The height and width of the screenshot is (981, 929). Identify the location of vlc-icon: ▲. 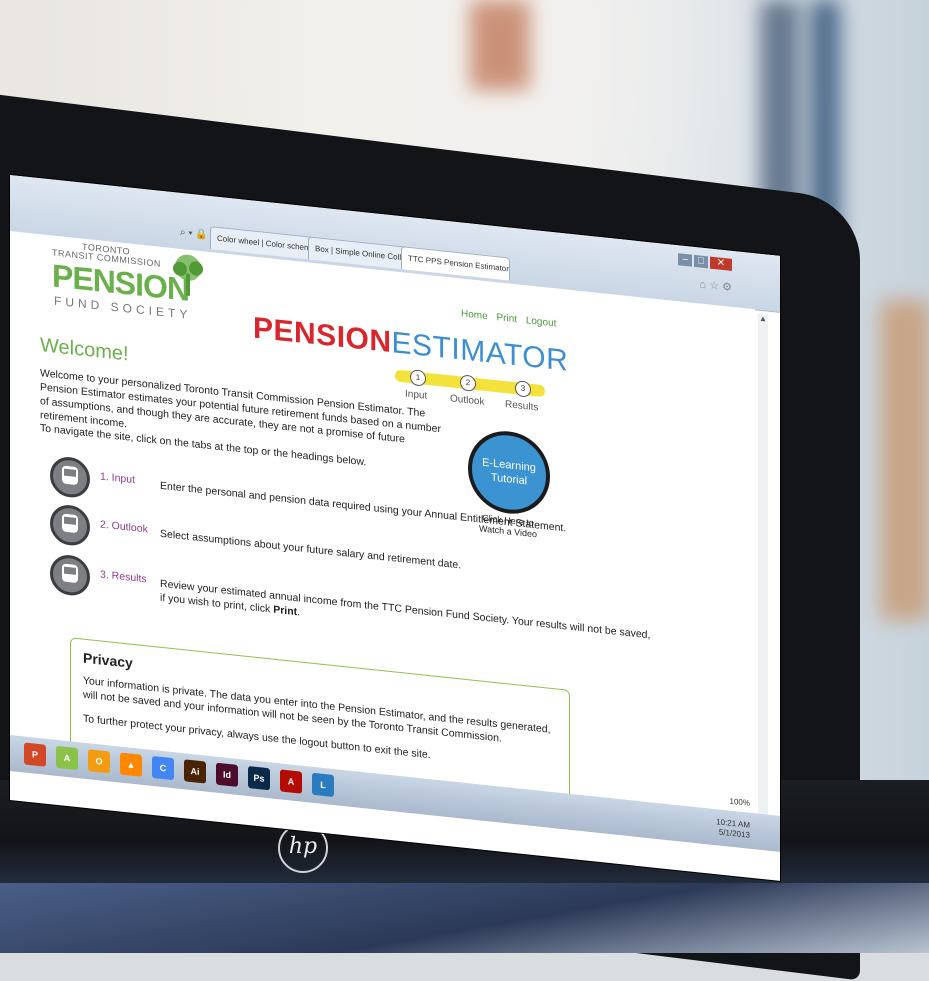
(131, 764).